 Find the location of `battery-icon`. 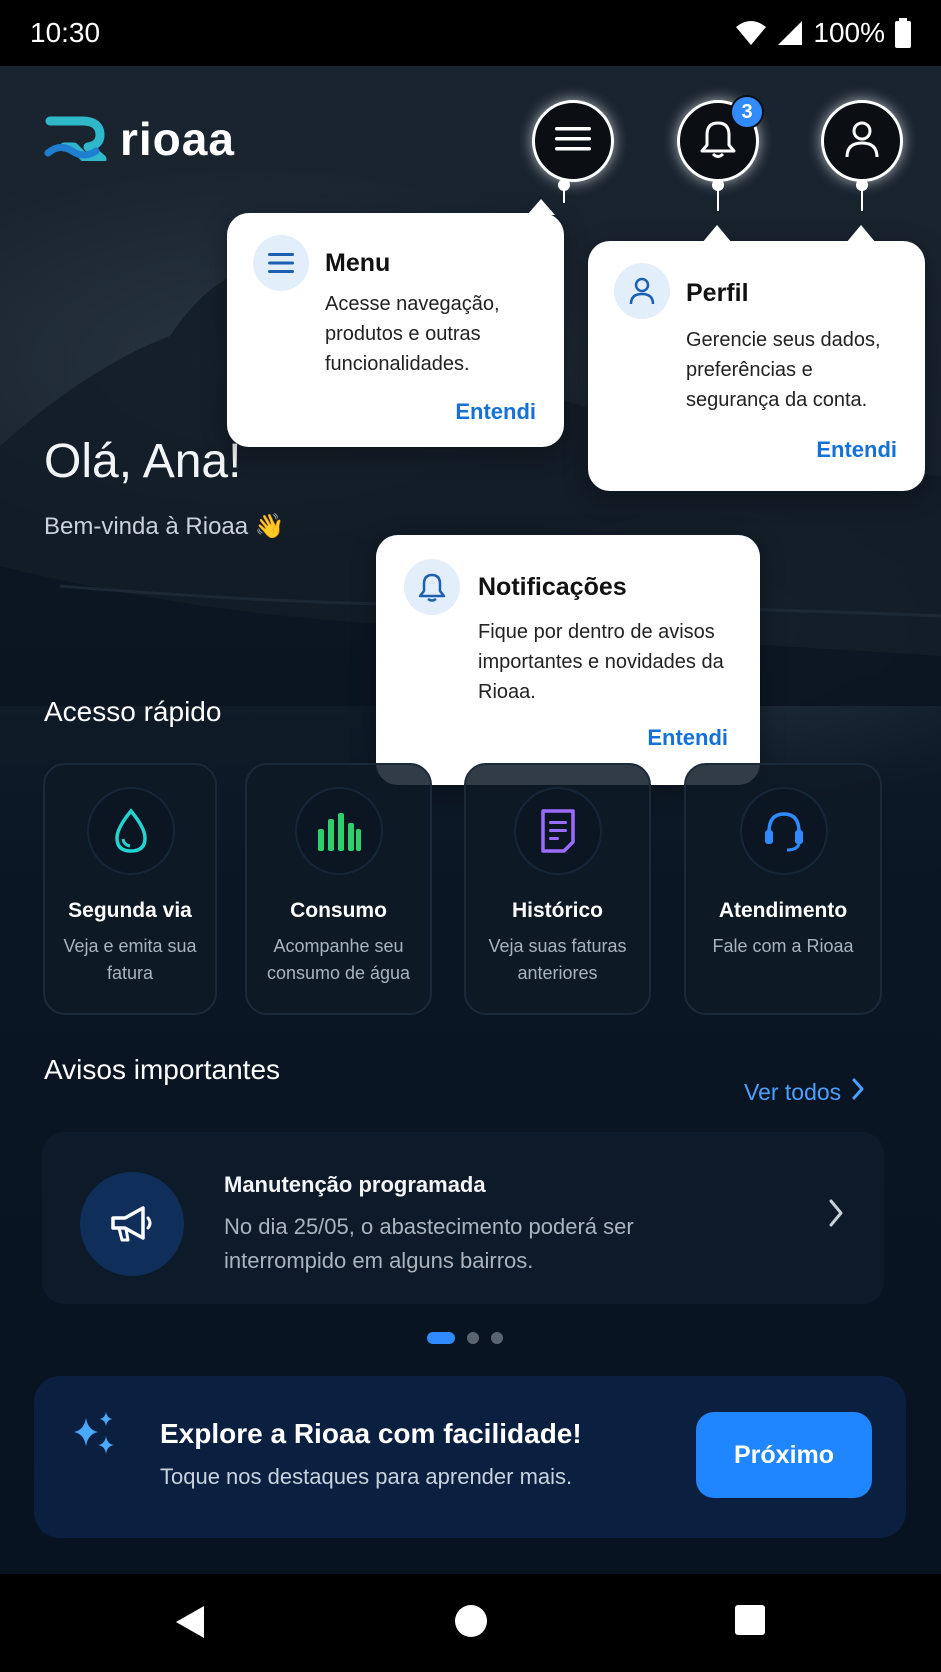

battery-icon is located at coordinates (903, 33).